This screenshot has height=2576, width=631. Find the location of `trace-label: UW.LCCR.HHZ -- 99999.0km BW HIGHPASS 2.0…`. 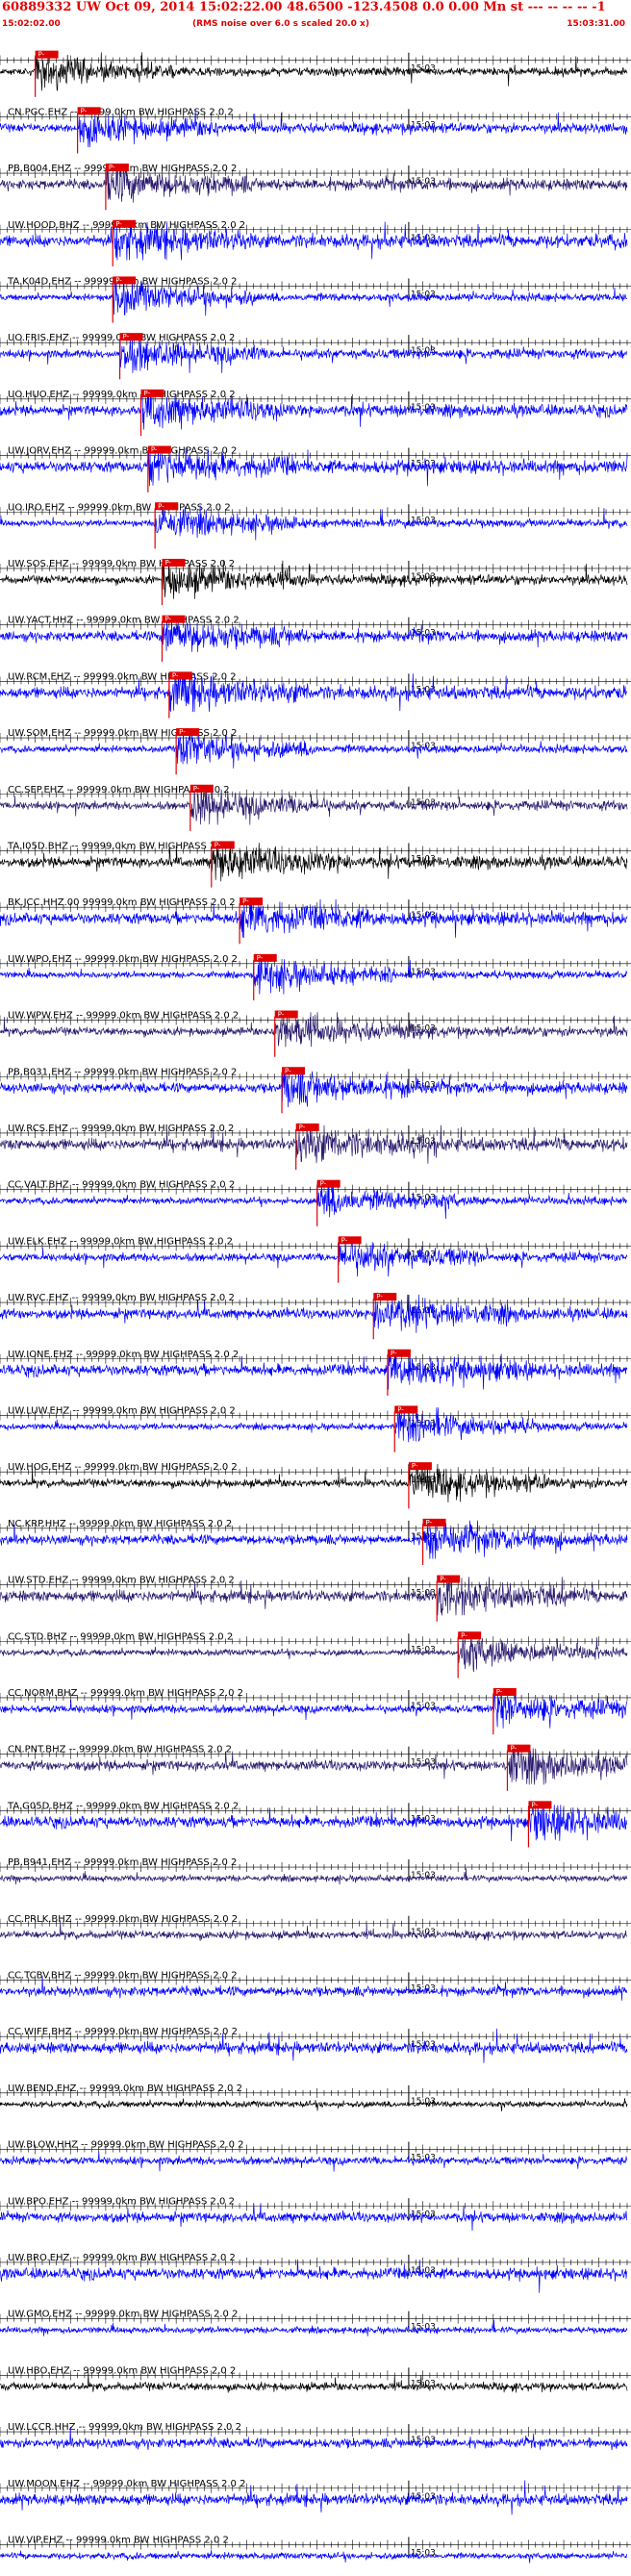

trace-label: UW.LCCR.HHZ -- 99999.0km BW HIGHPASS 2.0… is located at coordinates (124, 2427).